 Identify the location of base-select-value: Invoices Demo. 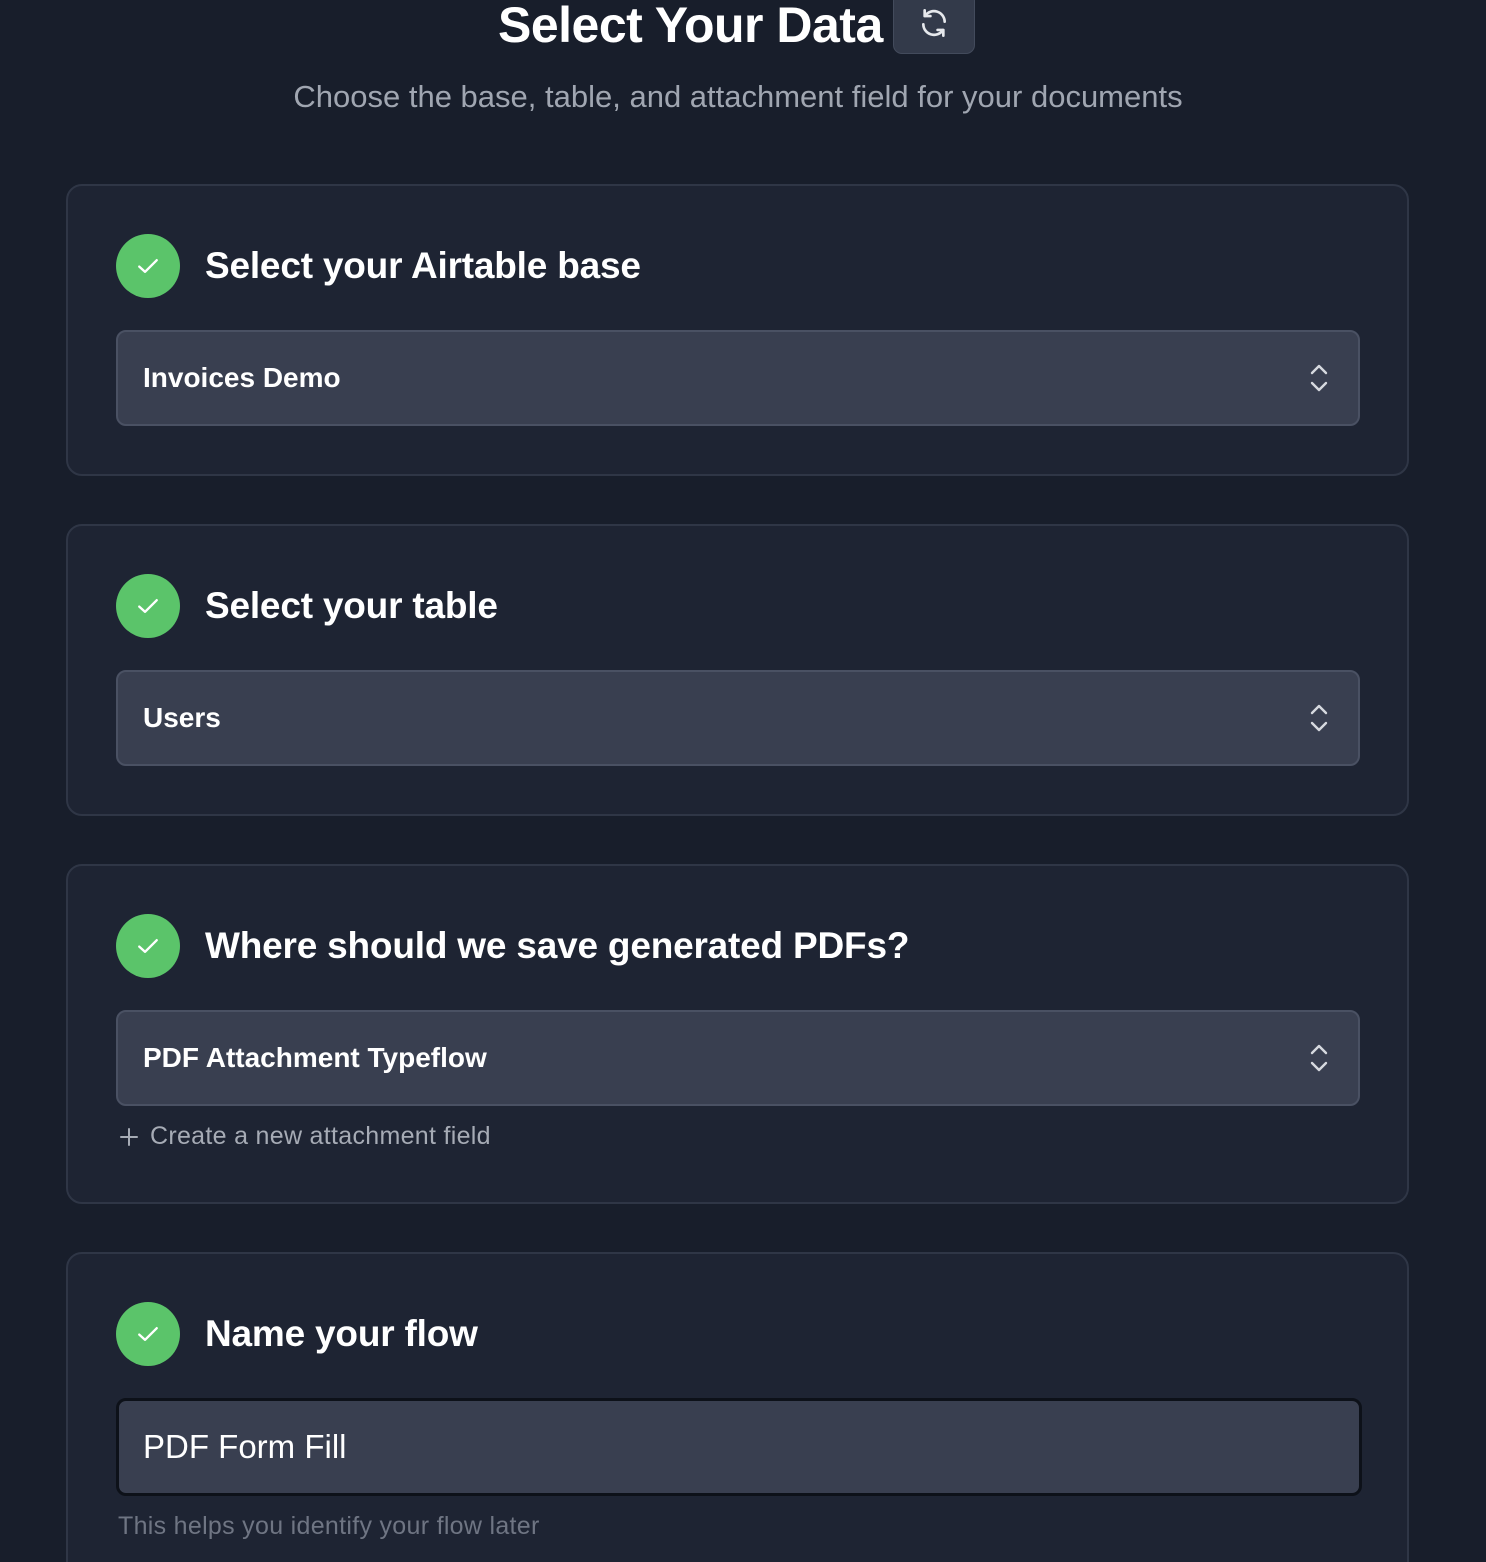
(242, 377).